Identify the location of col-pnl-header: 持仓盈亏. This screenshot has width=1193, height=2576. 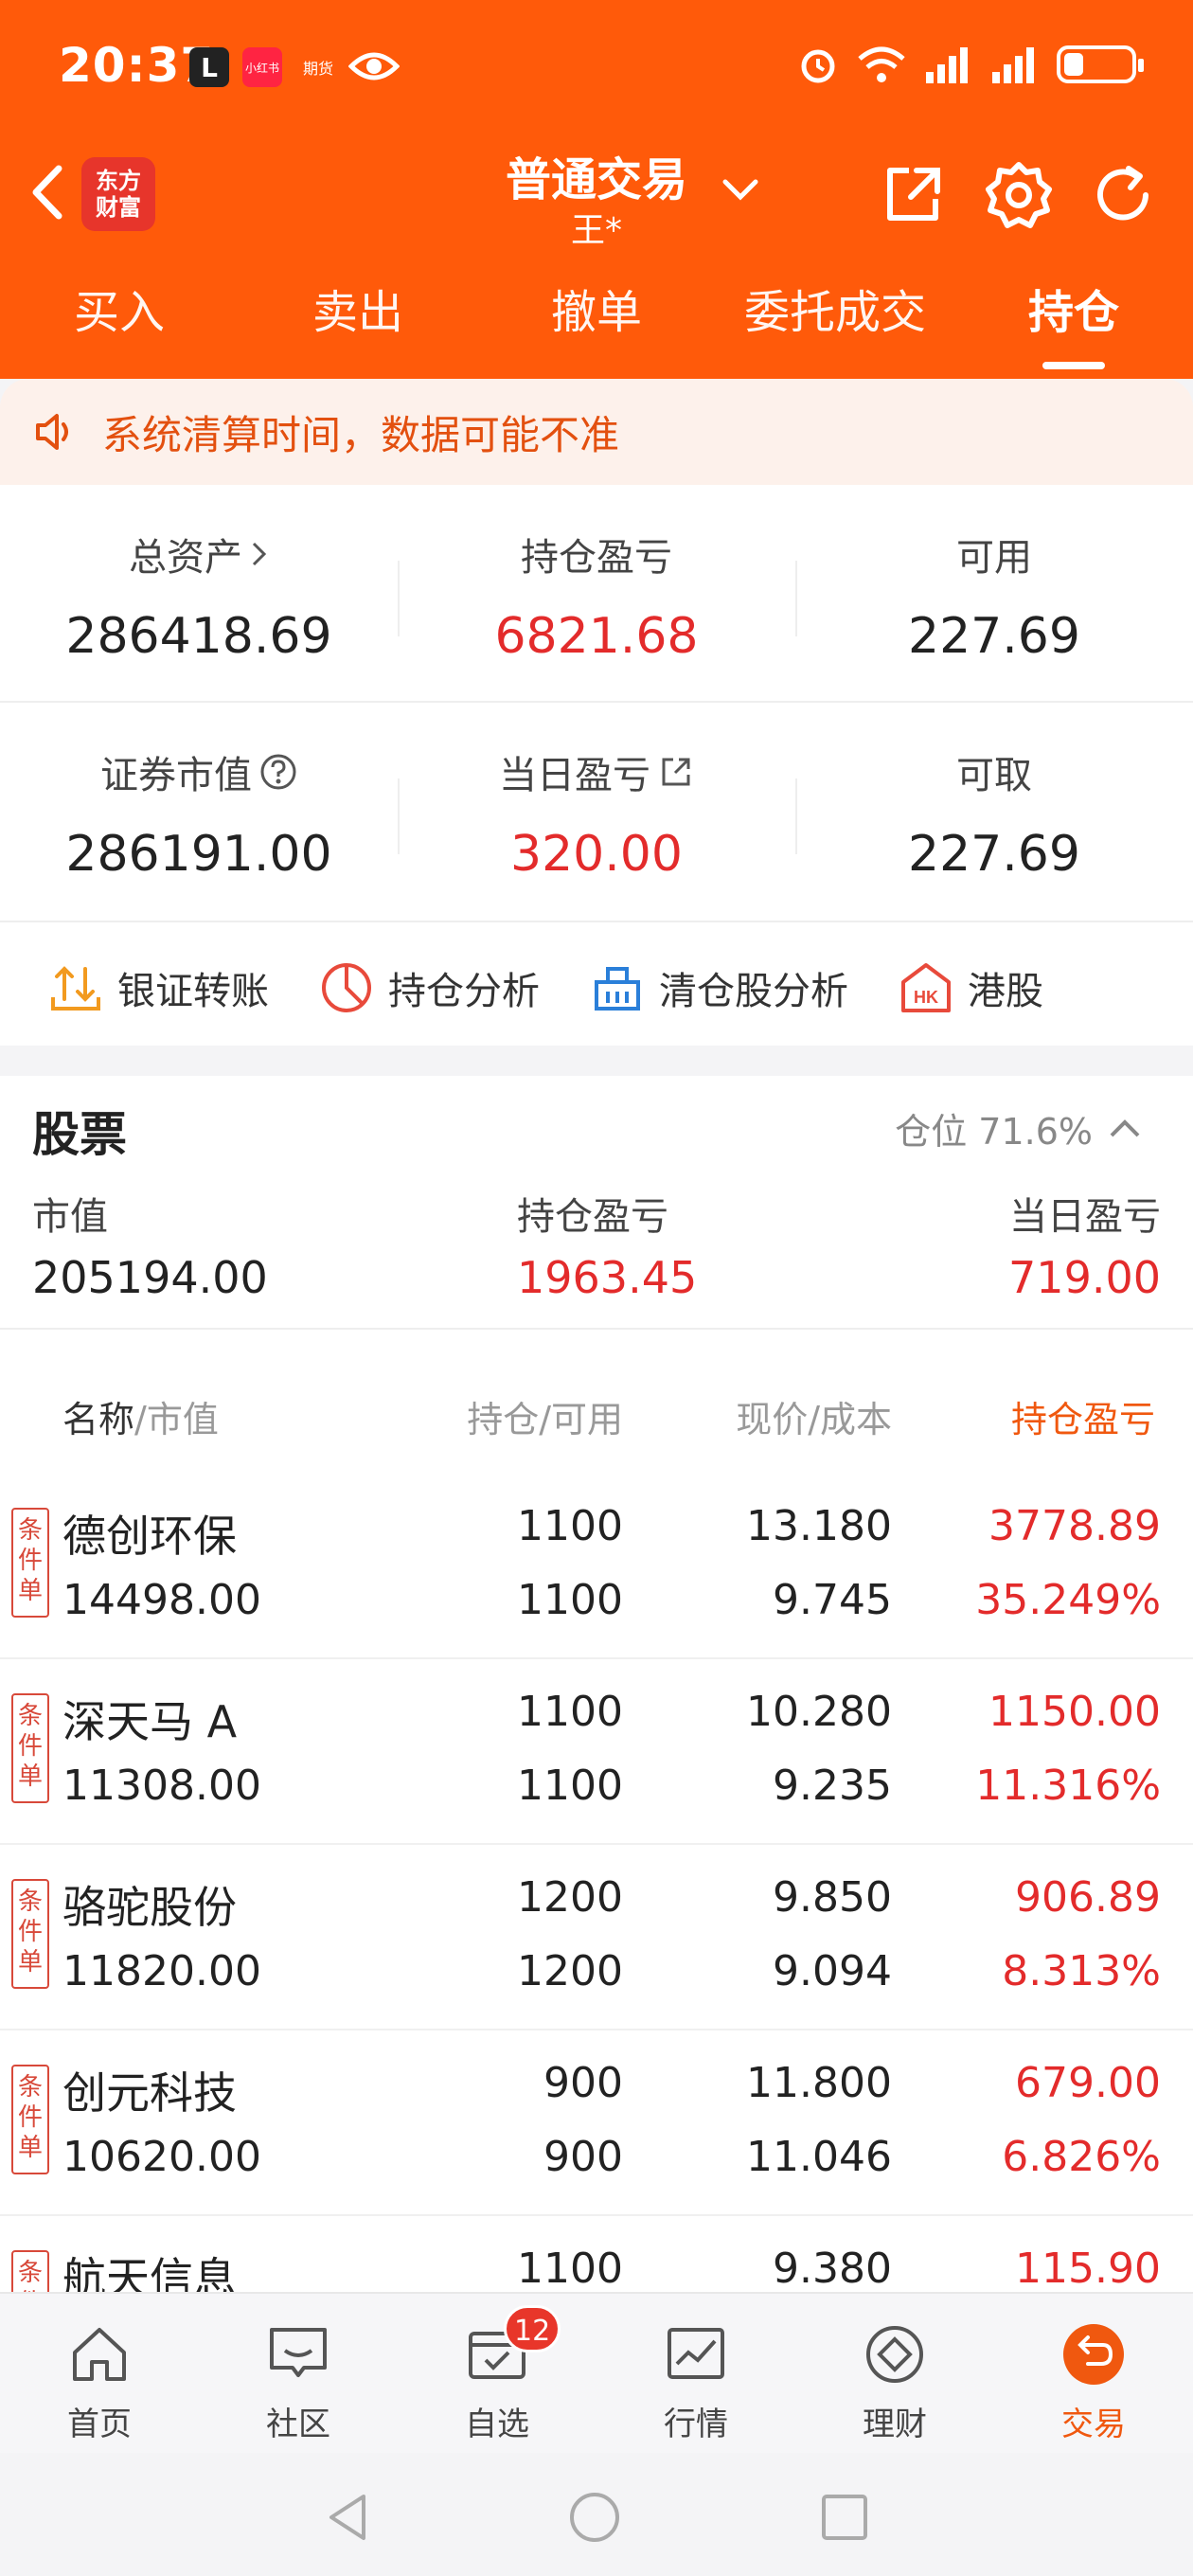
(1083, 1416).